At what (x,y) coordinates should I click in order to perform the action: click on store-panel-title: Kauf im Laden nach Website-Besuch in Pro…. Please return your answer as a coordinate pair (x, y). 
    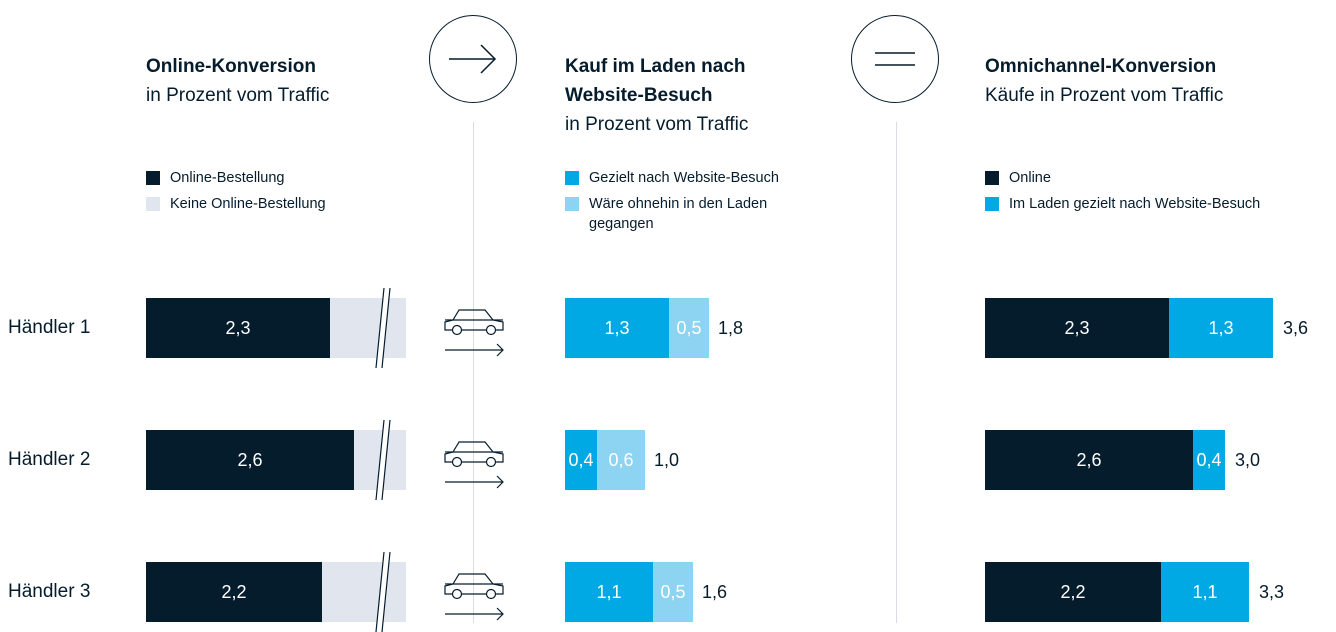
    Looking at the image, I should click on (656, 95).